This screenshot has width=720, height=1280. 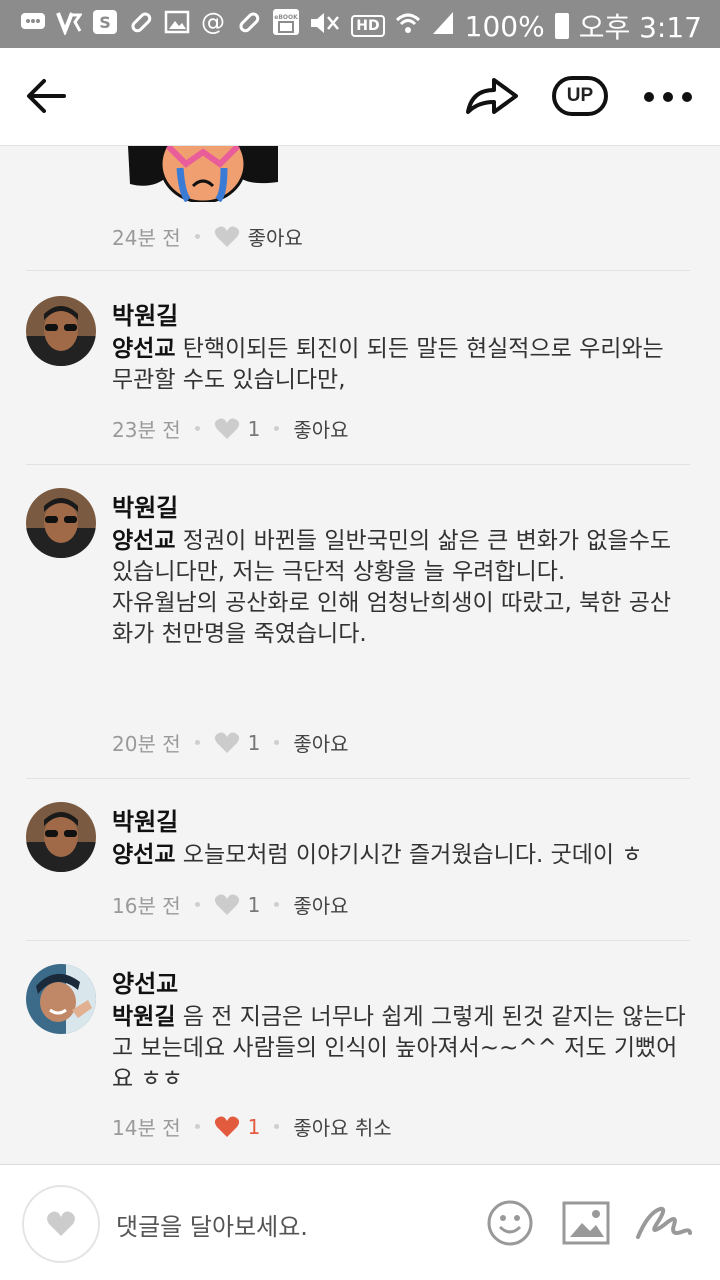 I want to click on back-arrow-icon, so click(x=46, y=96).